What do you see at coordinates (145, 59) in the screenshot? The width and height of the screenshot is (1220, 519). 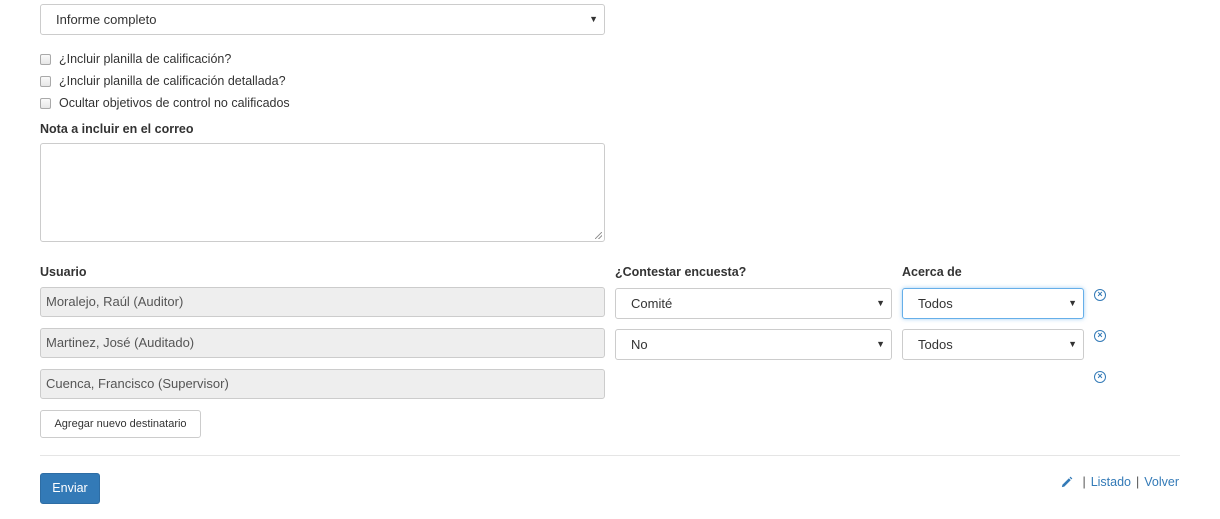 I see `checkbox-label: ¿Incluir planilla de calificación?` at bounding box center [145, 59].